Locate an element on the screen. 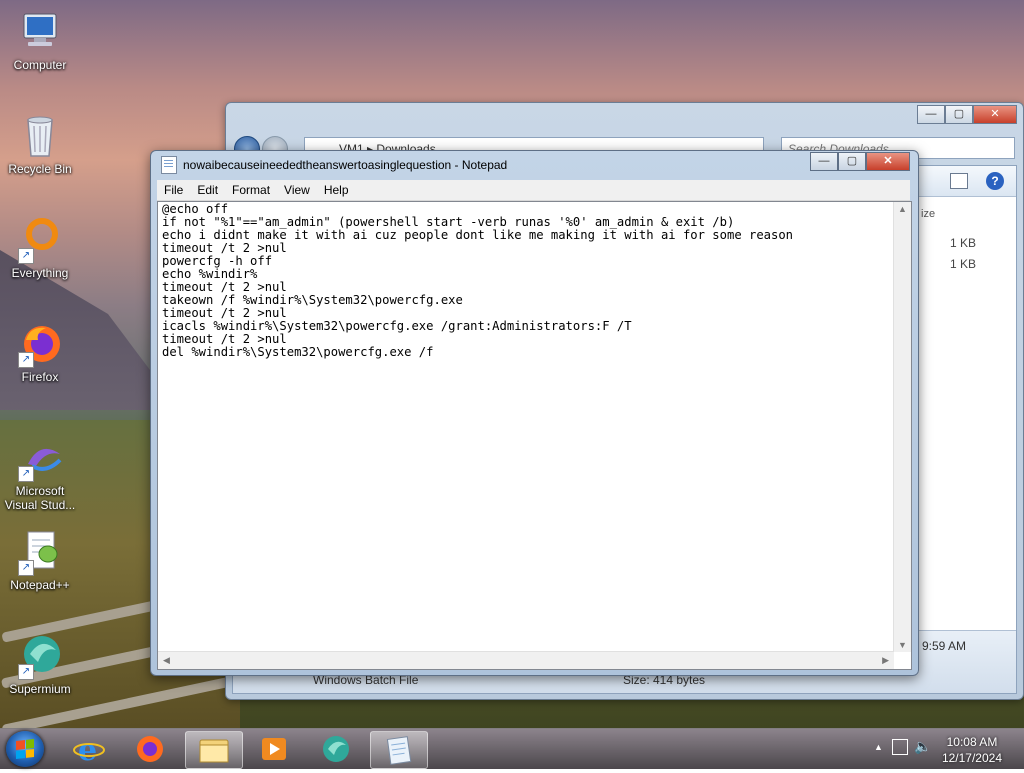 The height and width of the screenshot is (773, 1024). taskbar-internet-explorer: e is located at coordinates (90, 749).